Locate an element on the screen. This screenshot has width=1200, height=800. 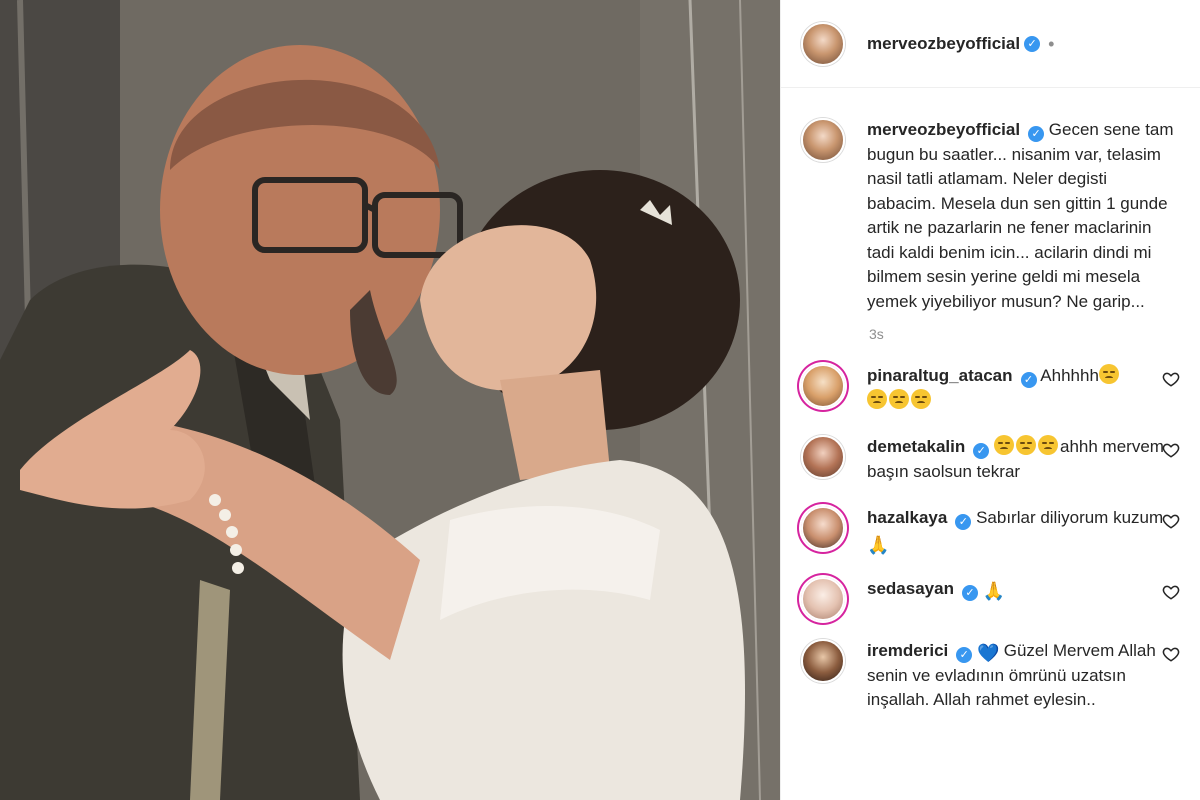
author-name-block: merveozbeyofficial ✓ • is located at coordinates (960, 44).